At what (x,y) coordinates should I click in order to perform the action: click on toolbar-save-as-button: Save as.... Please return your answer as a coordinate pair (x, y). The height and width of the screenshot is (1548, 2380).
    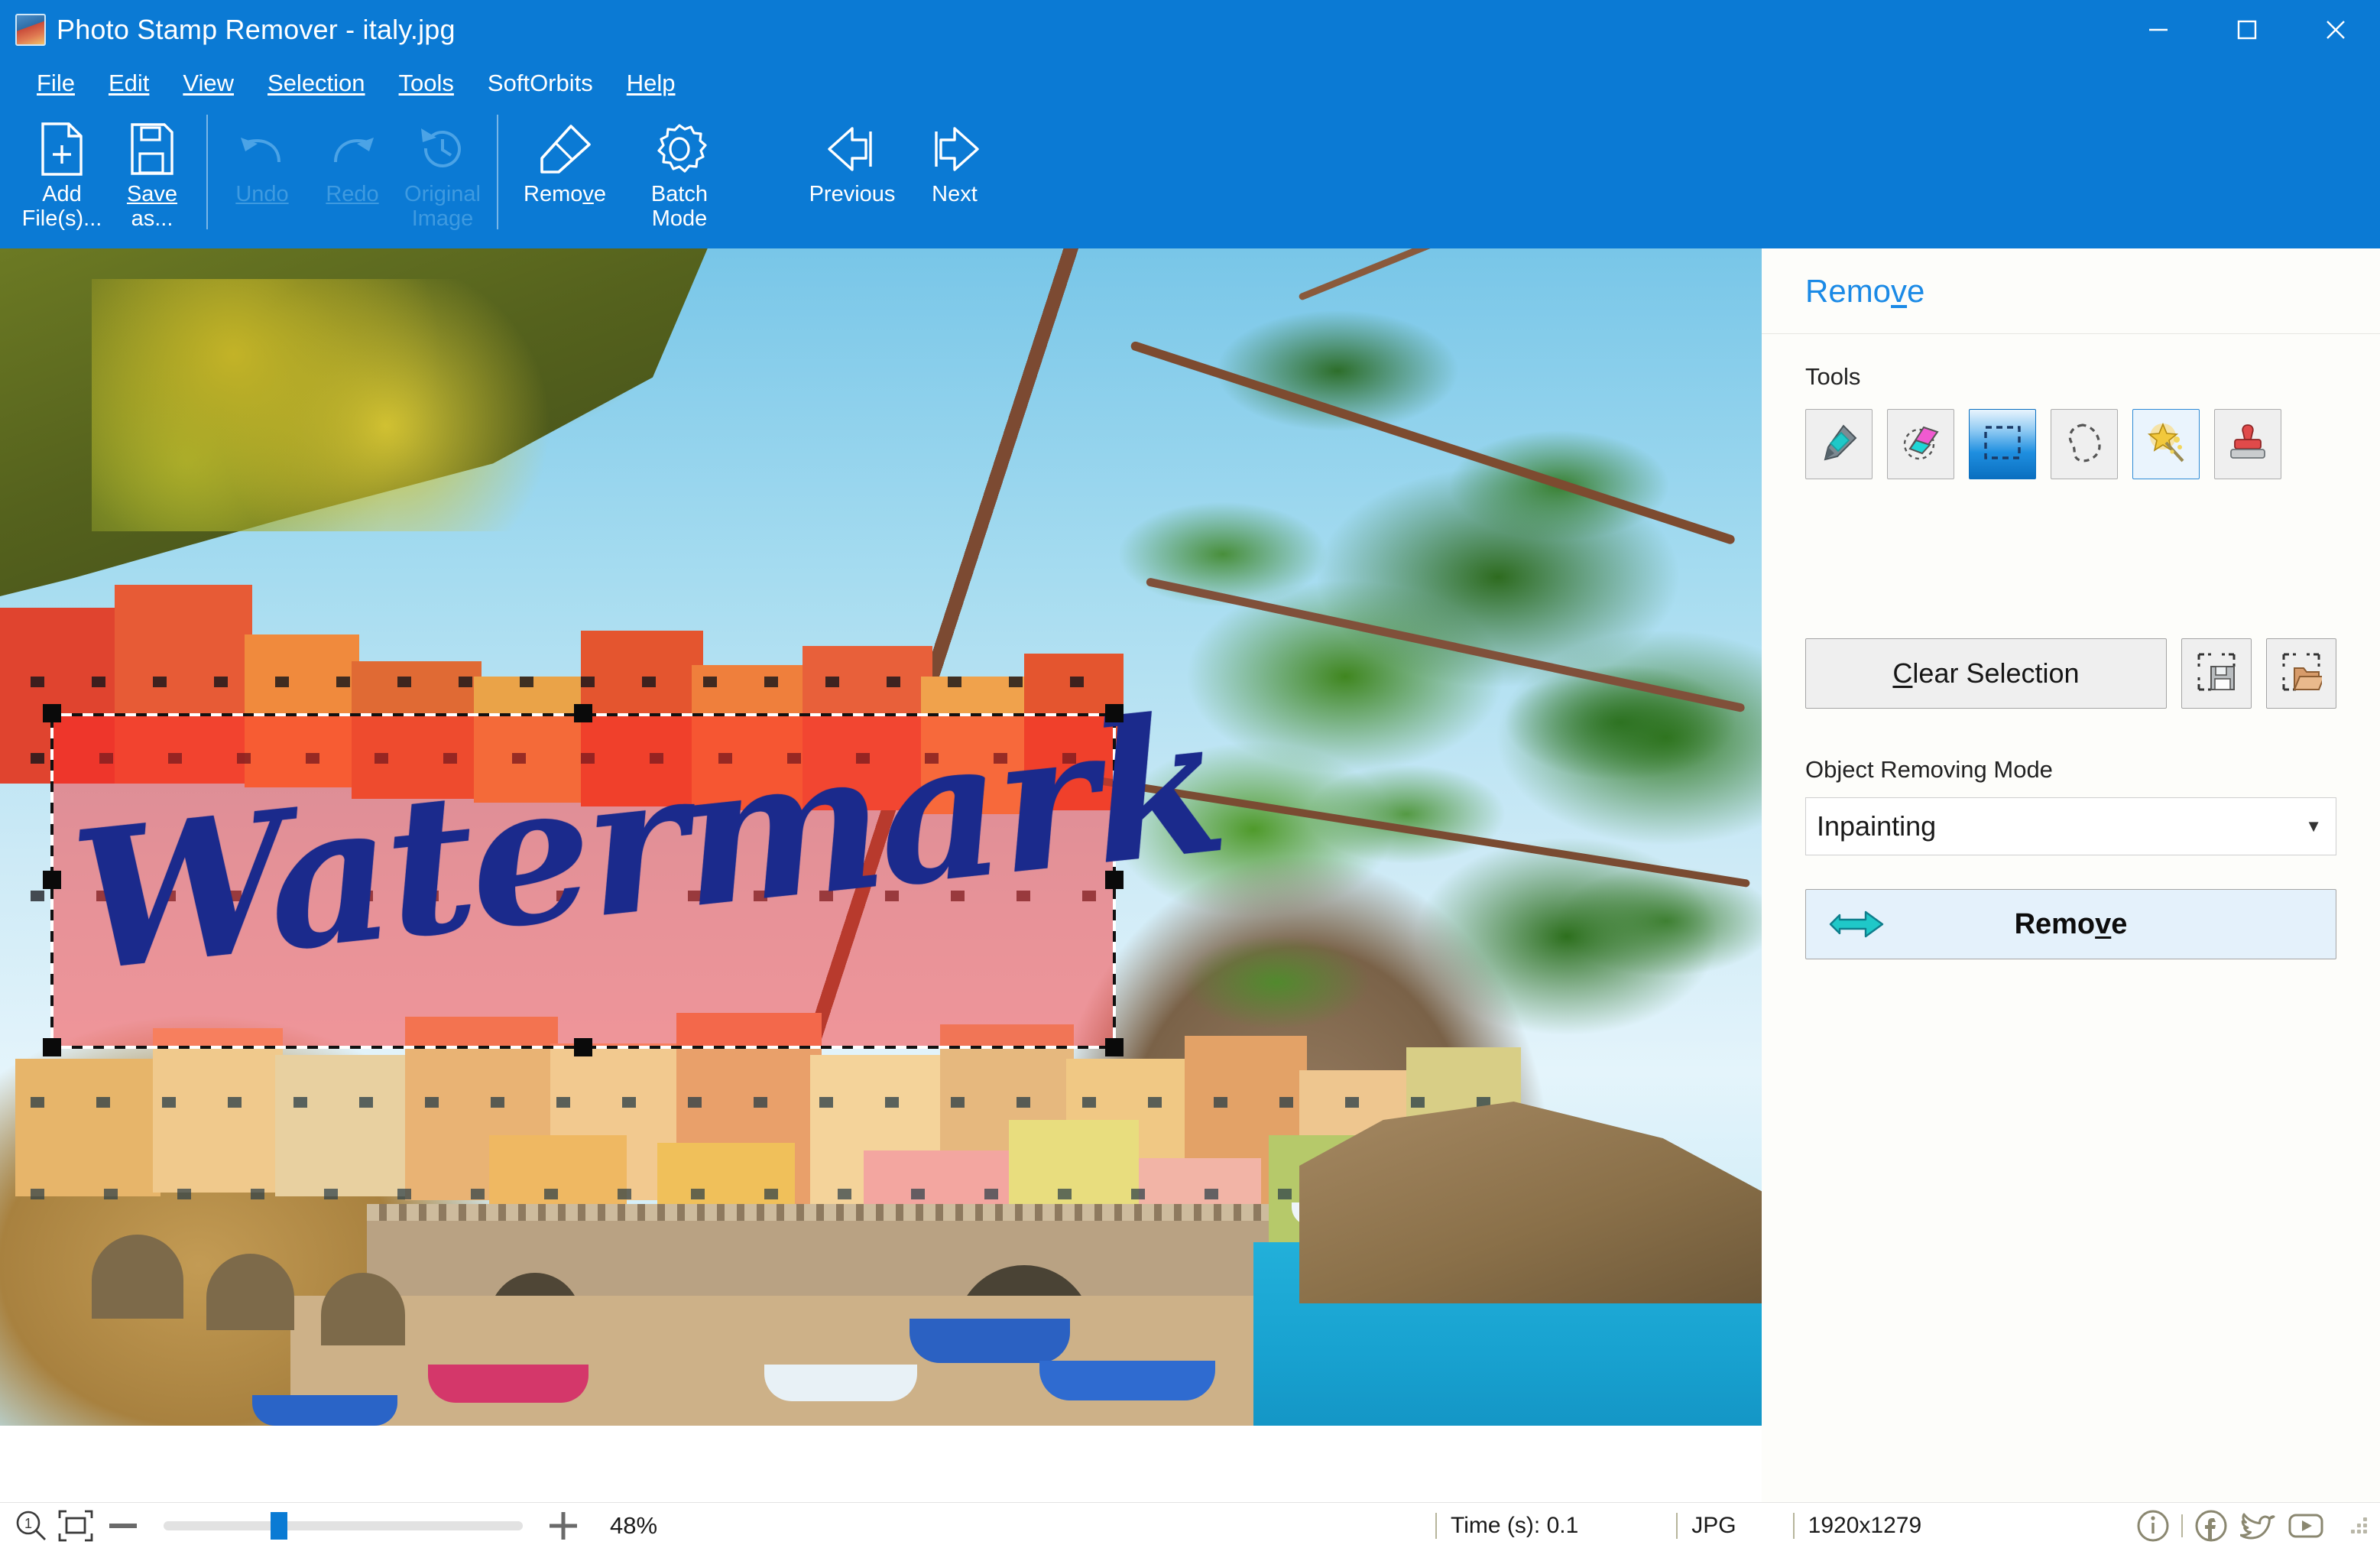
    Looking at the image, I should click on (152, 174).